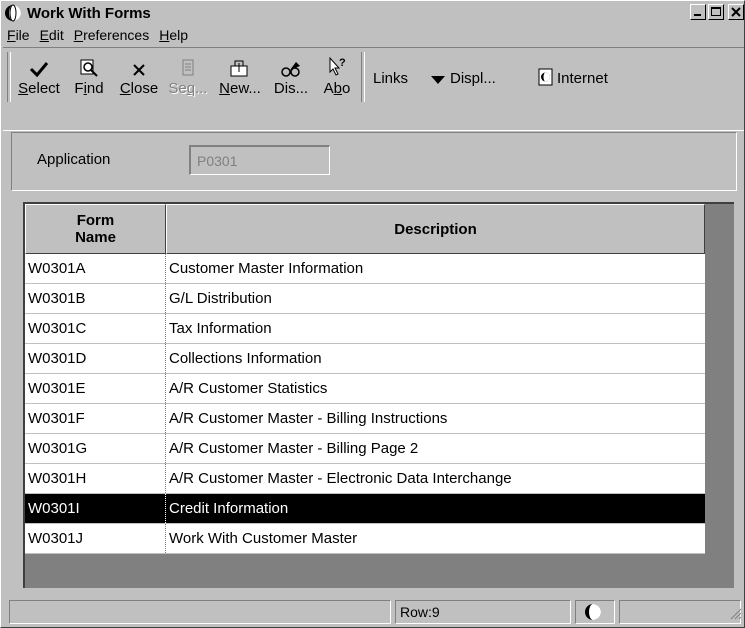 This screenshot has width=745, height=628. What do you see at coordinates (337, 66) in the screenshot?
I see `about-help-icon: ?` at bounding box center [337, 66].